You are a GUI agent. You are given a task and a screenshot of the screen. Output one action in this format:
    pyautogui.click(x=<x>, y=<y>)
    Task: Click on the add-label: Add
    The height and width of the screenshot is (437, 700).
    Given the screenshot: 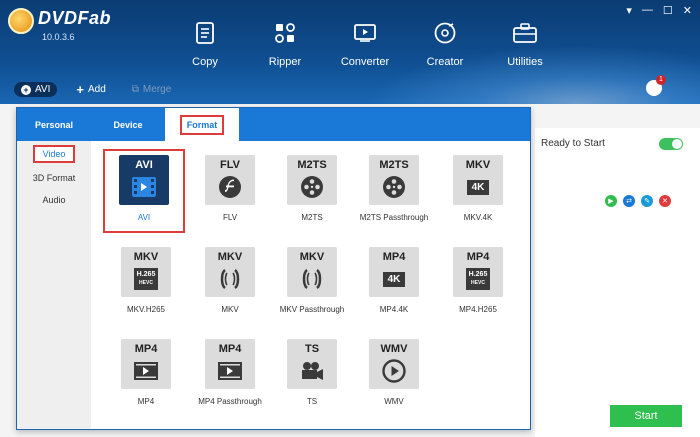 What is the action you would take?
    pyautogui.click(x=96, y=89)
    